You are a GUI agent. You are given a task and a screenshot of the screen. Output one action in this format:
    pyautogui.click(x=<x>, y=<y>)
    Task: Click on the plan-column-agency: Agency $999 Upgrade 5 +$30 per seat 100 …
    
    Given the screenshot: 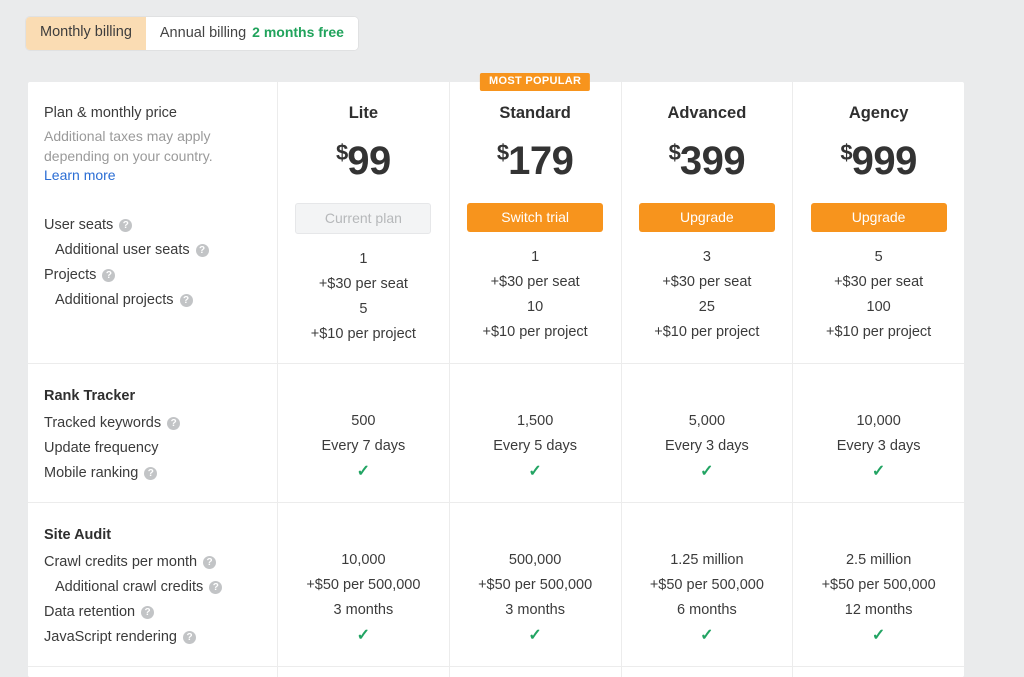 What is the action you would take?
    pyautogui.click(x=878, y=222)
    